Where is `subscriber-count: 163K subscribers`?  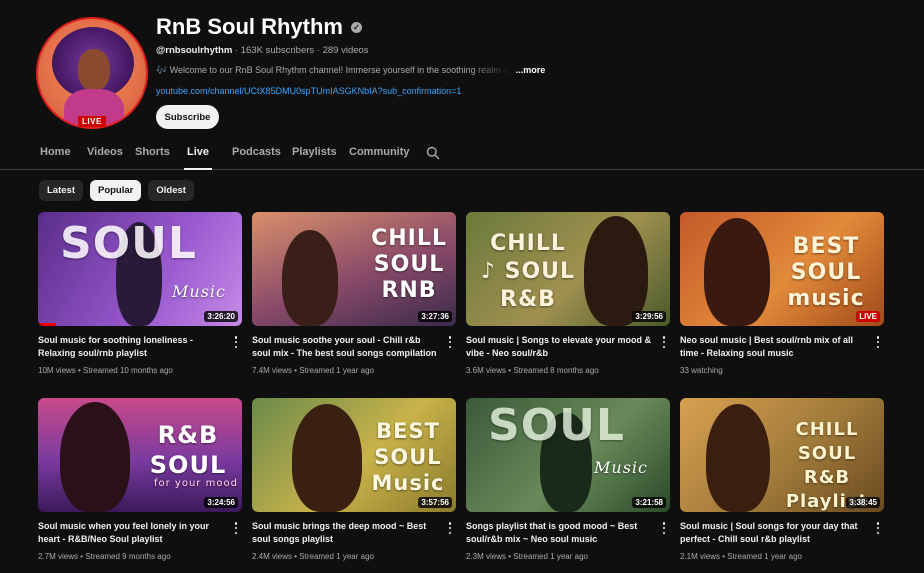 subscriber-count: 163K subscribers is located at coordinates (277, 50).